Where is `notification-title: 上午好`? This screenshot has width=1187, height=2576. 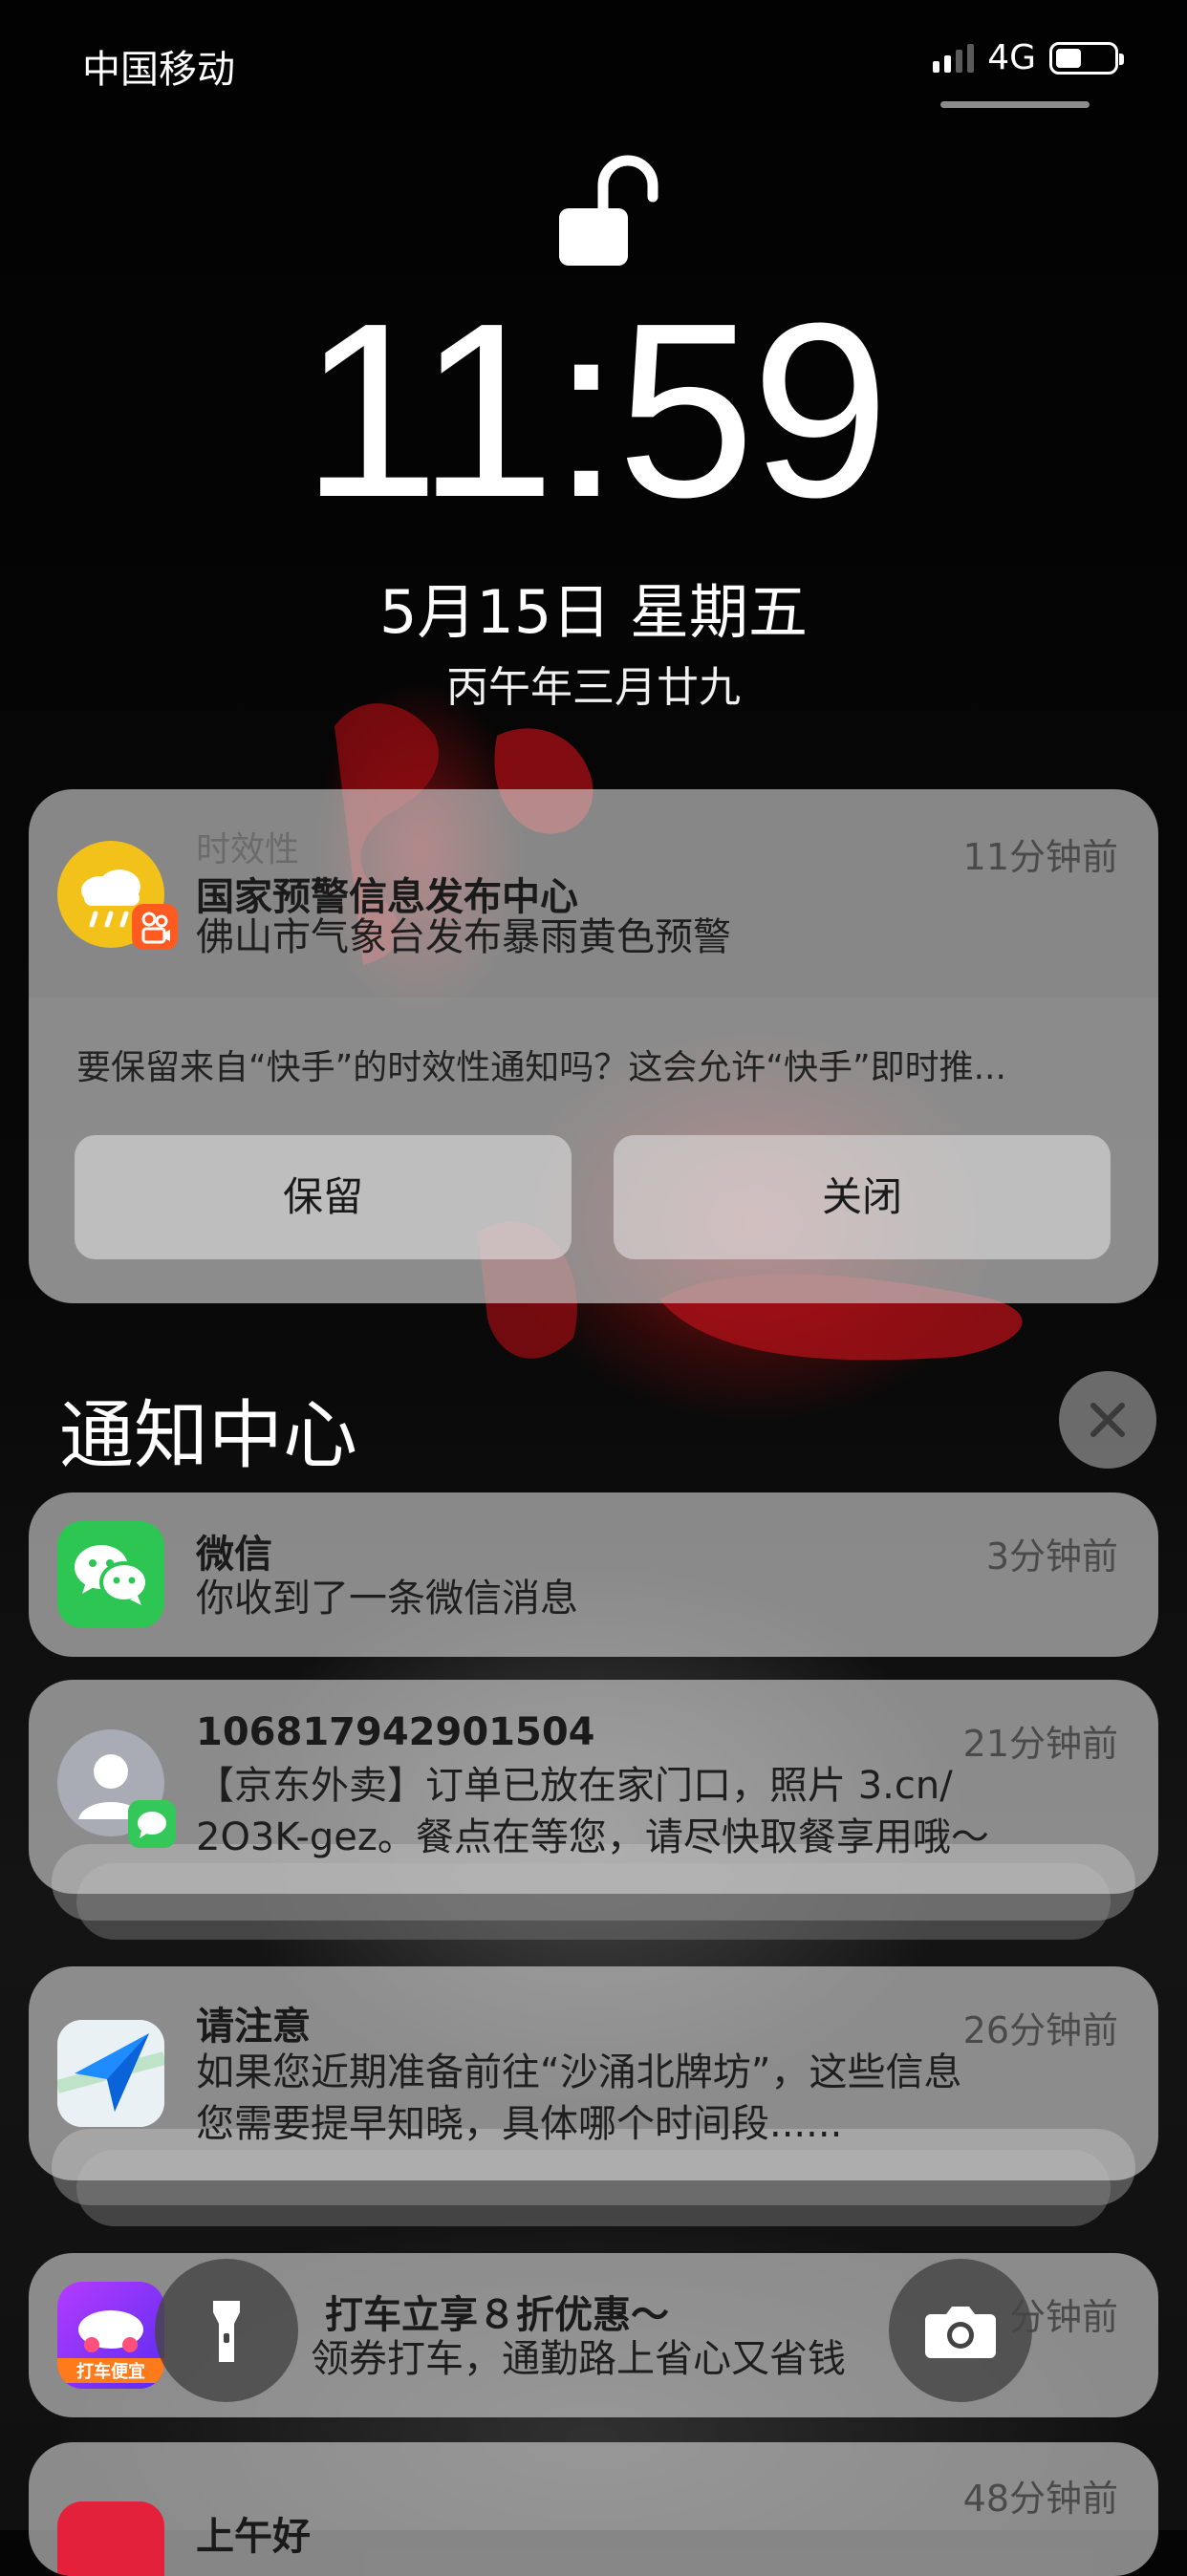 notification-title: 上午好 is located at coordinates (253, 2537).